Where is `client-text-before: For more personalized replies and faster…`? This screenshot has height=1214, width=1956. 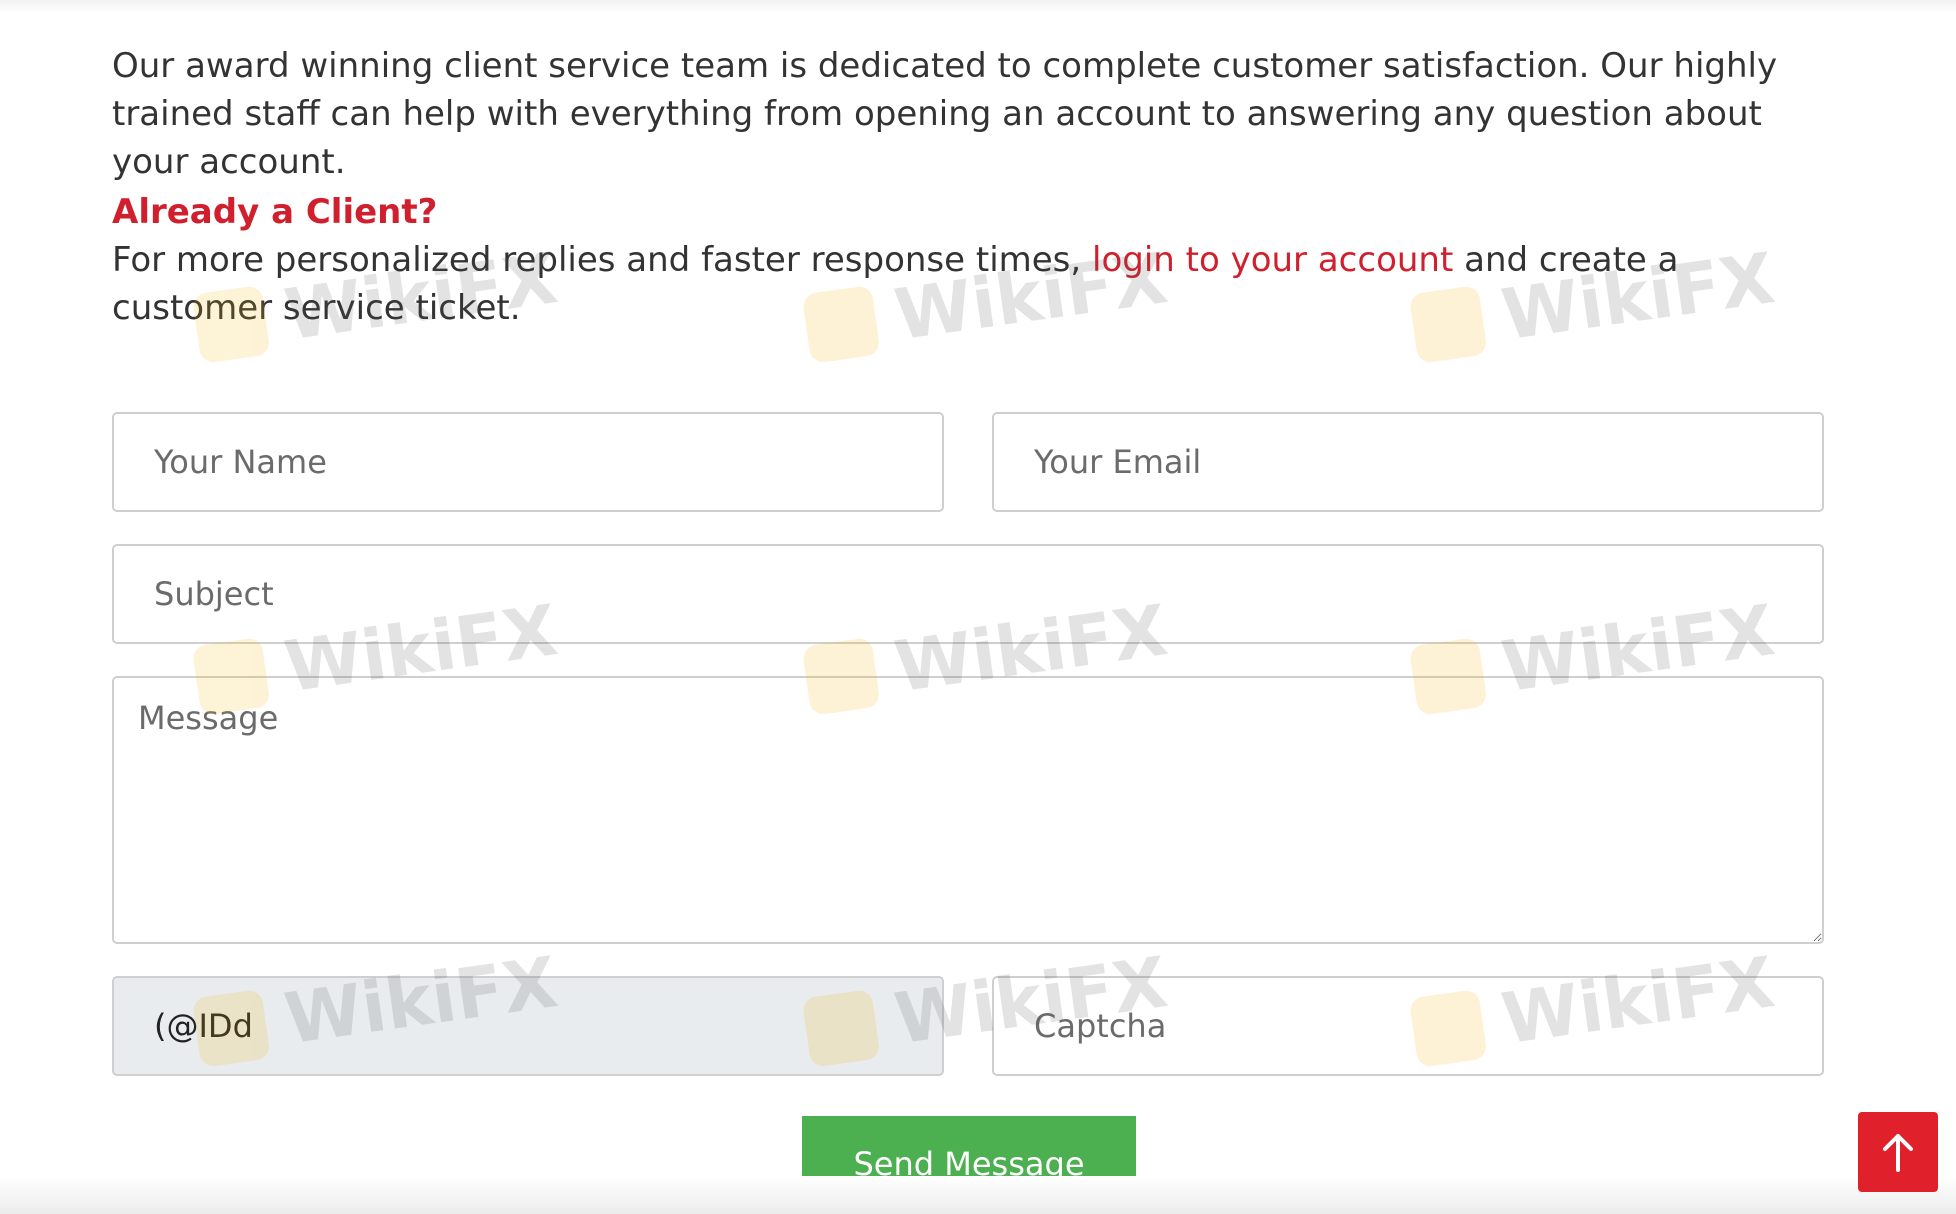 client-text-before: For more personalized replies and faster… is located at coordinates (602, 260).